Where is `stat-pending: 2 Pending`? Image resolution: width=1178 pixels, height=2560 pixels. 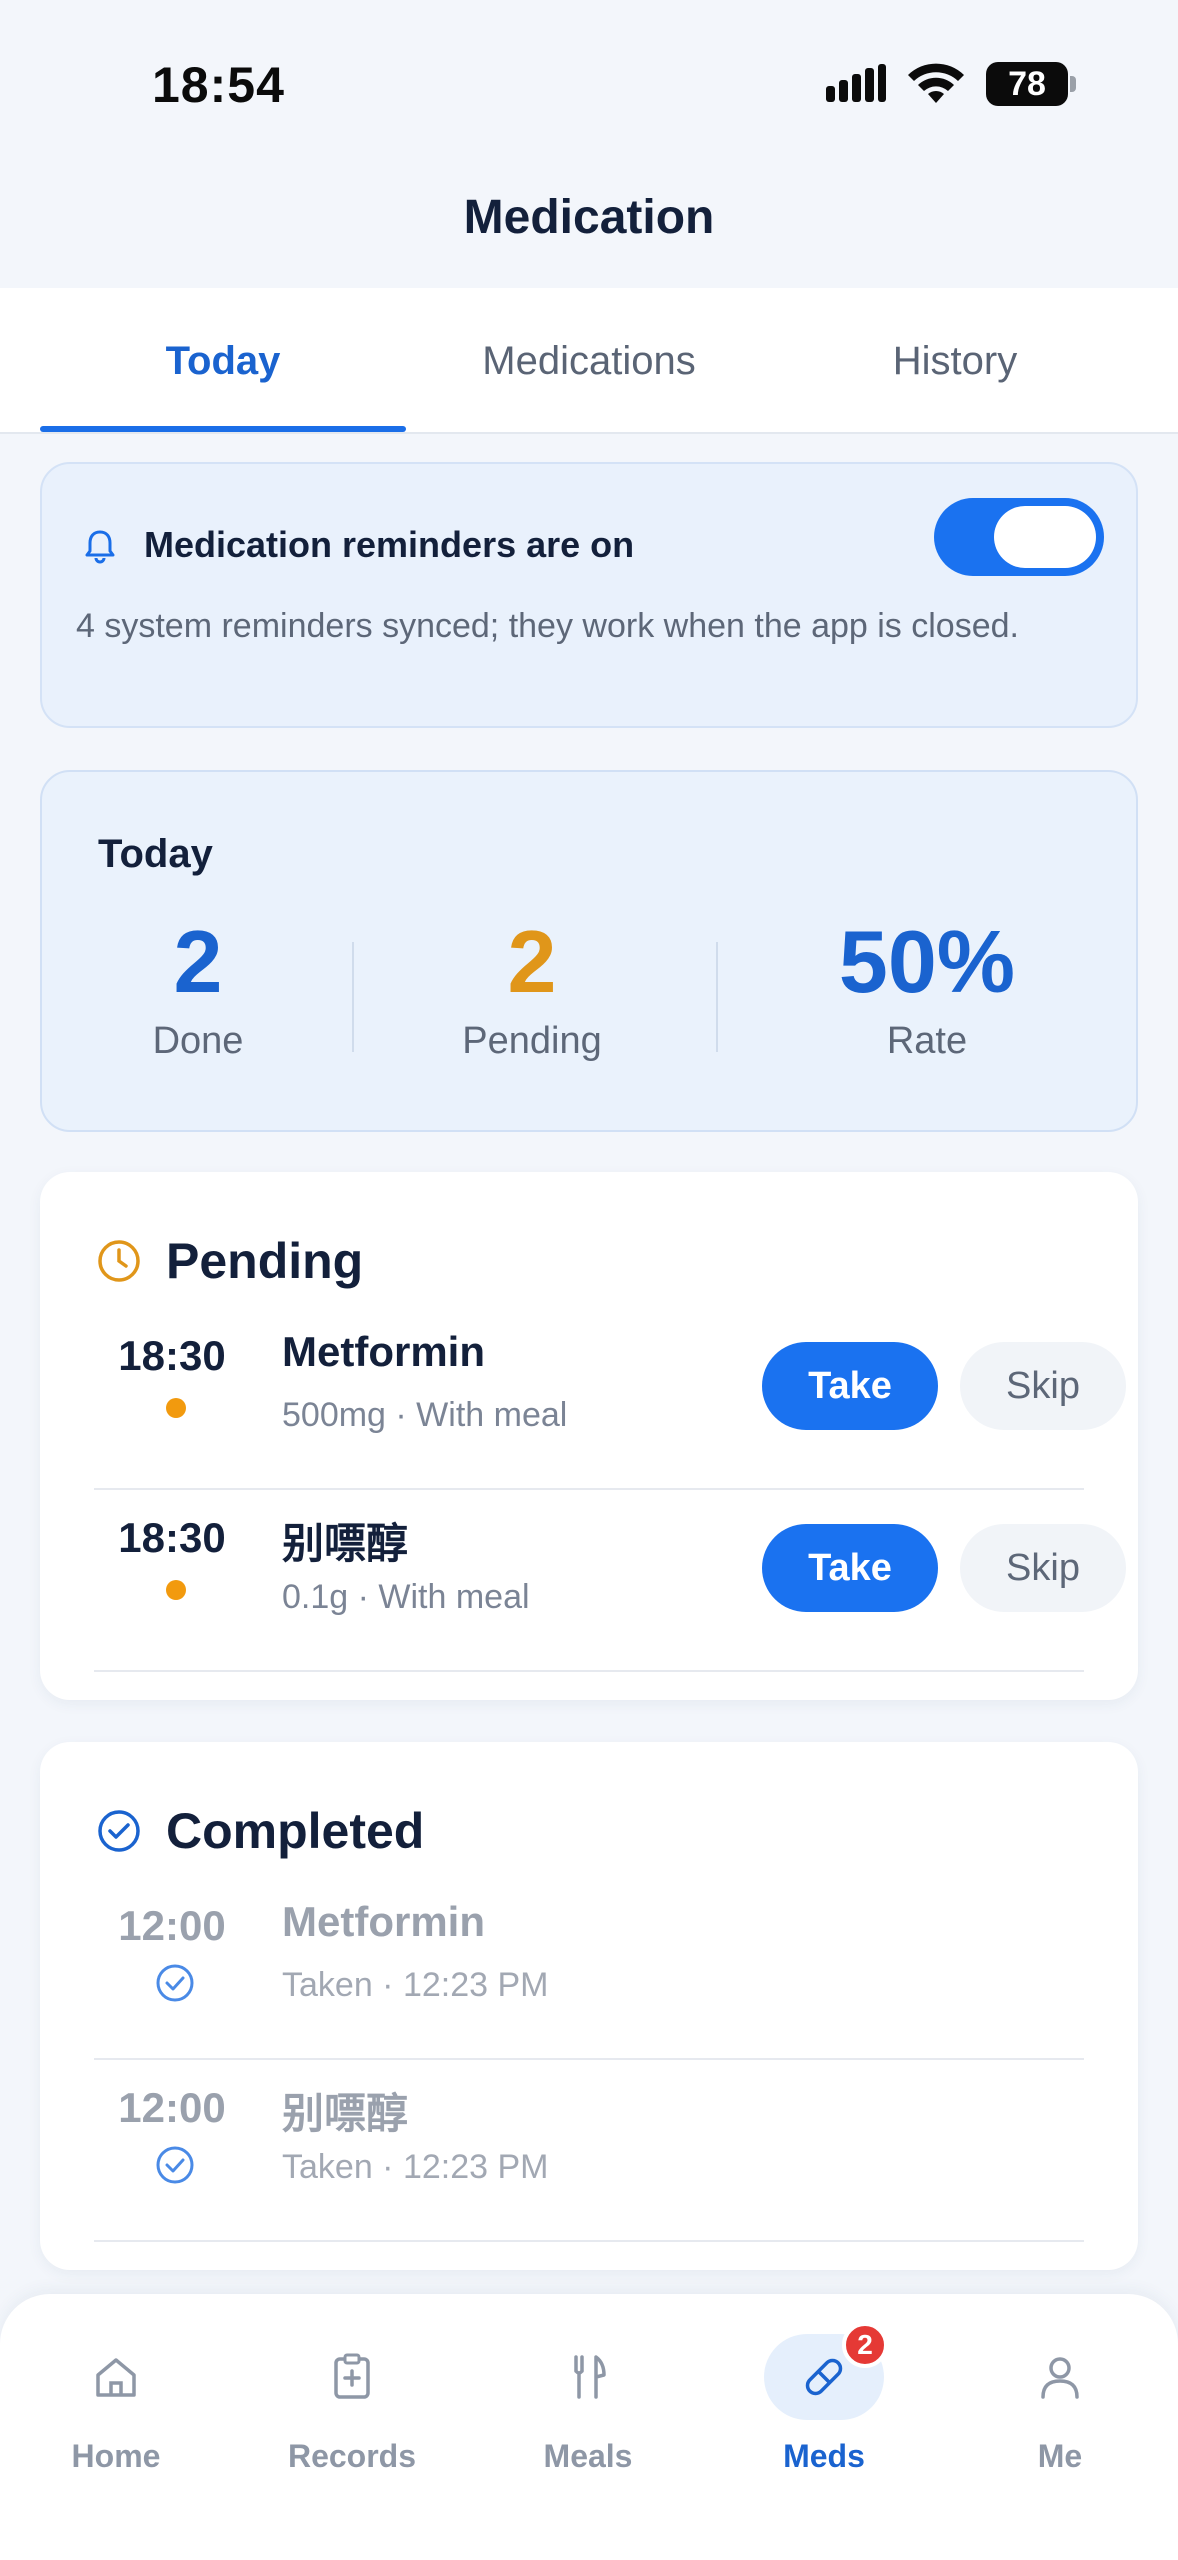 stat-pending: 2 Pending is located at coordinates (532, 987).